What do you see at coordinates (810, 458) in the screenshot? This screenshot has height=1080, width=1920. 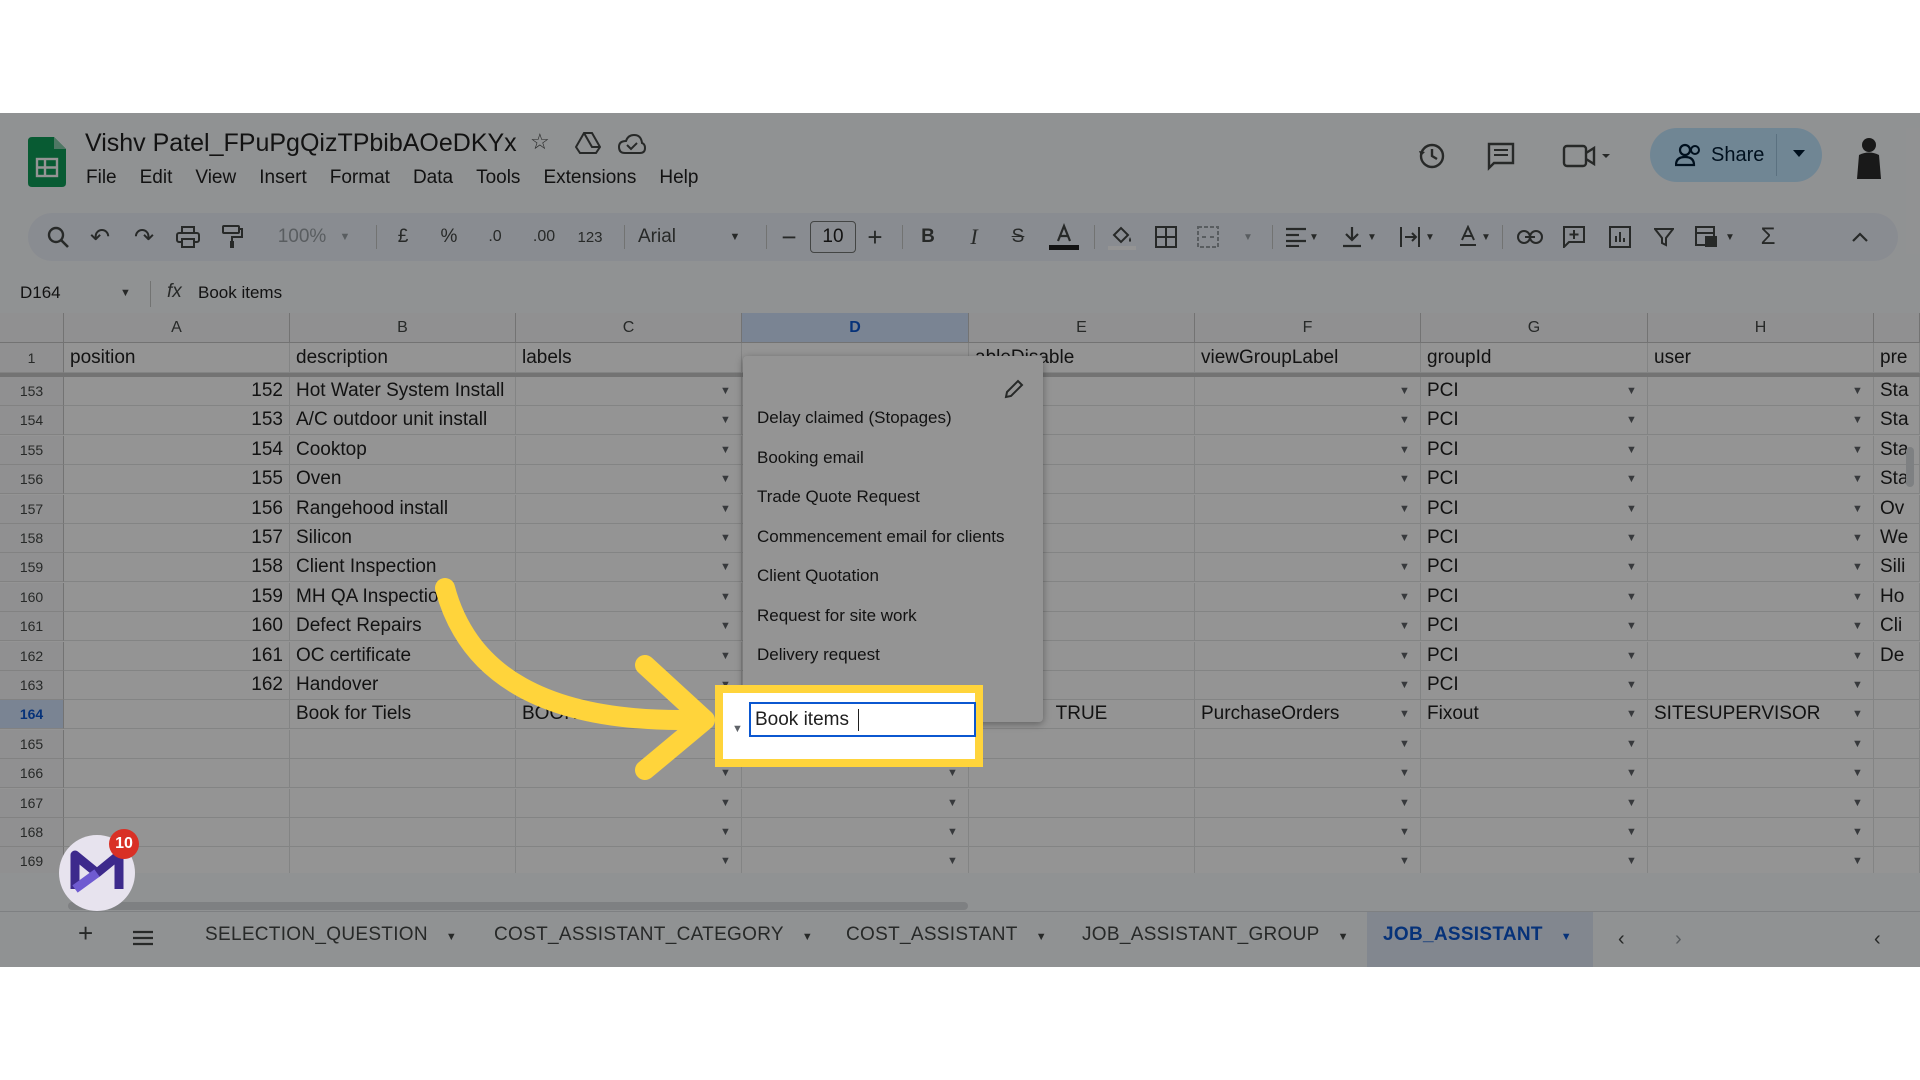 I see `dropdown-option: Booking email` at bounding box center [810, 458].